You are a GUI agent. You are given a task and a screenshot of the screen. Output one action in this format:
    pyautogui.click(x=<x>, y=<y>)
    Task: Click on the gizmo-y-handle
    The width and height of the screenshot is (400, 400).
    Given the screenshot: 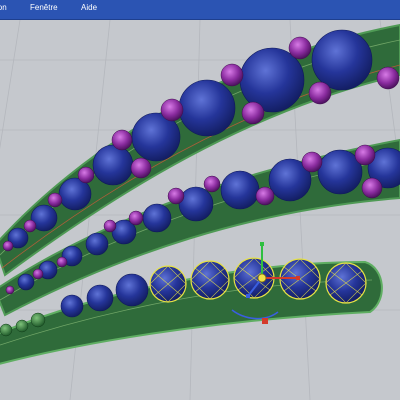 What is the action you would take?
    pyautogui.click(x=262, y=244)
    